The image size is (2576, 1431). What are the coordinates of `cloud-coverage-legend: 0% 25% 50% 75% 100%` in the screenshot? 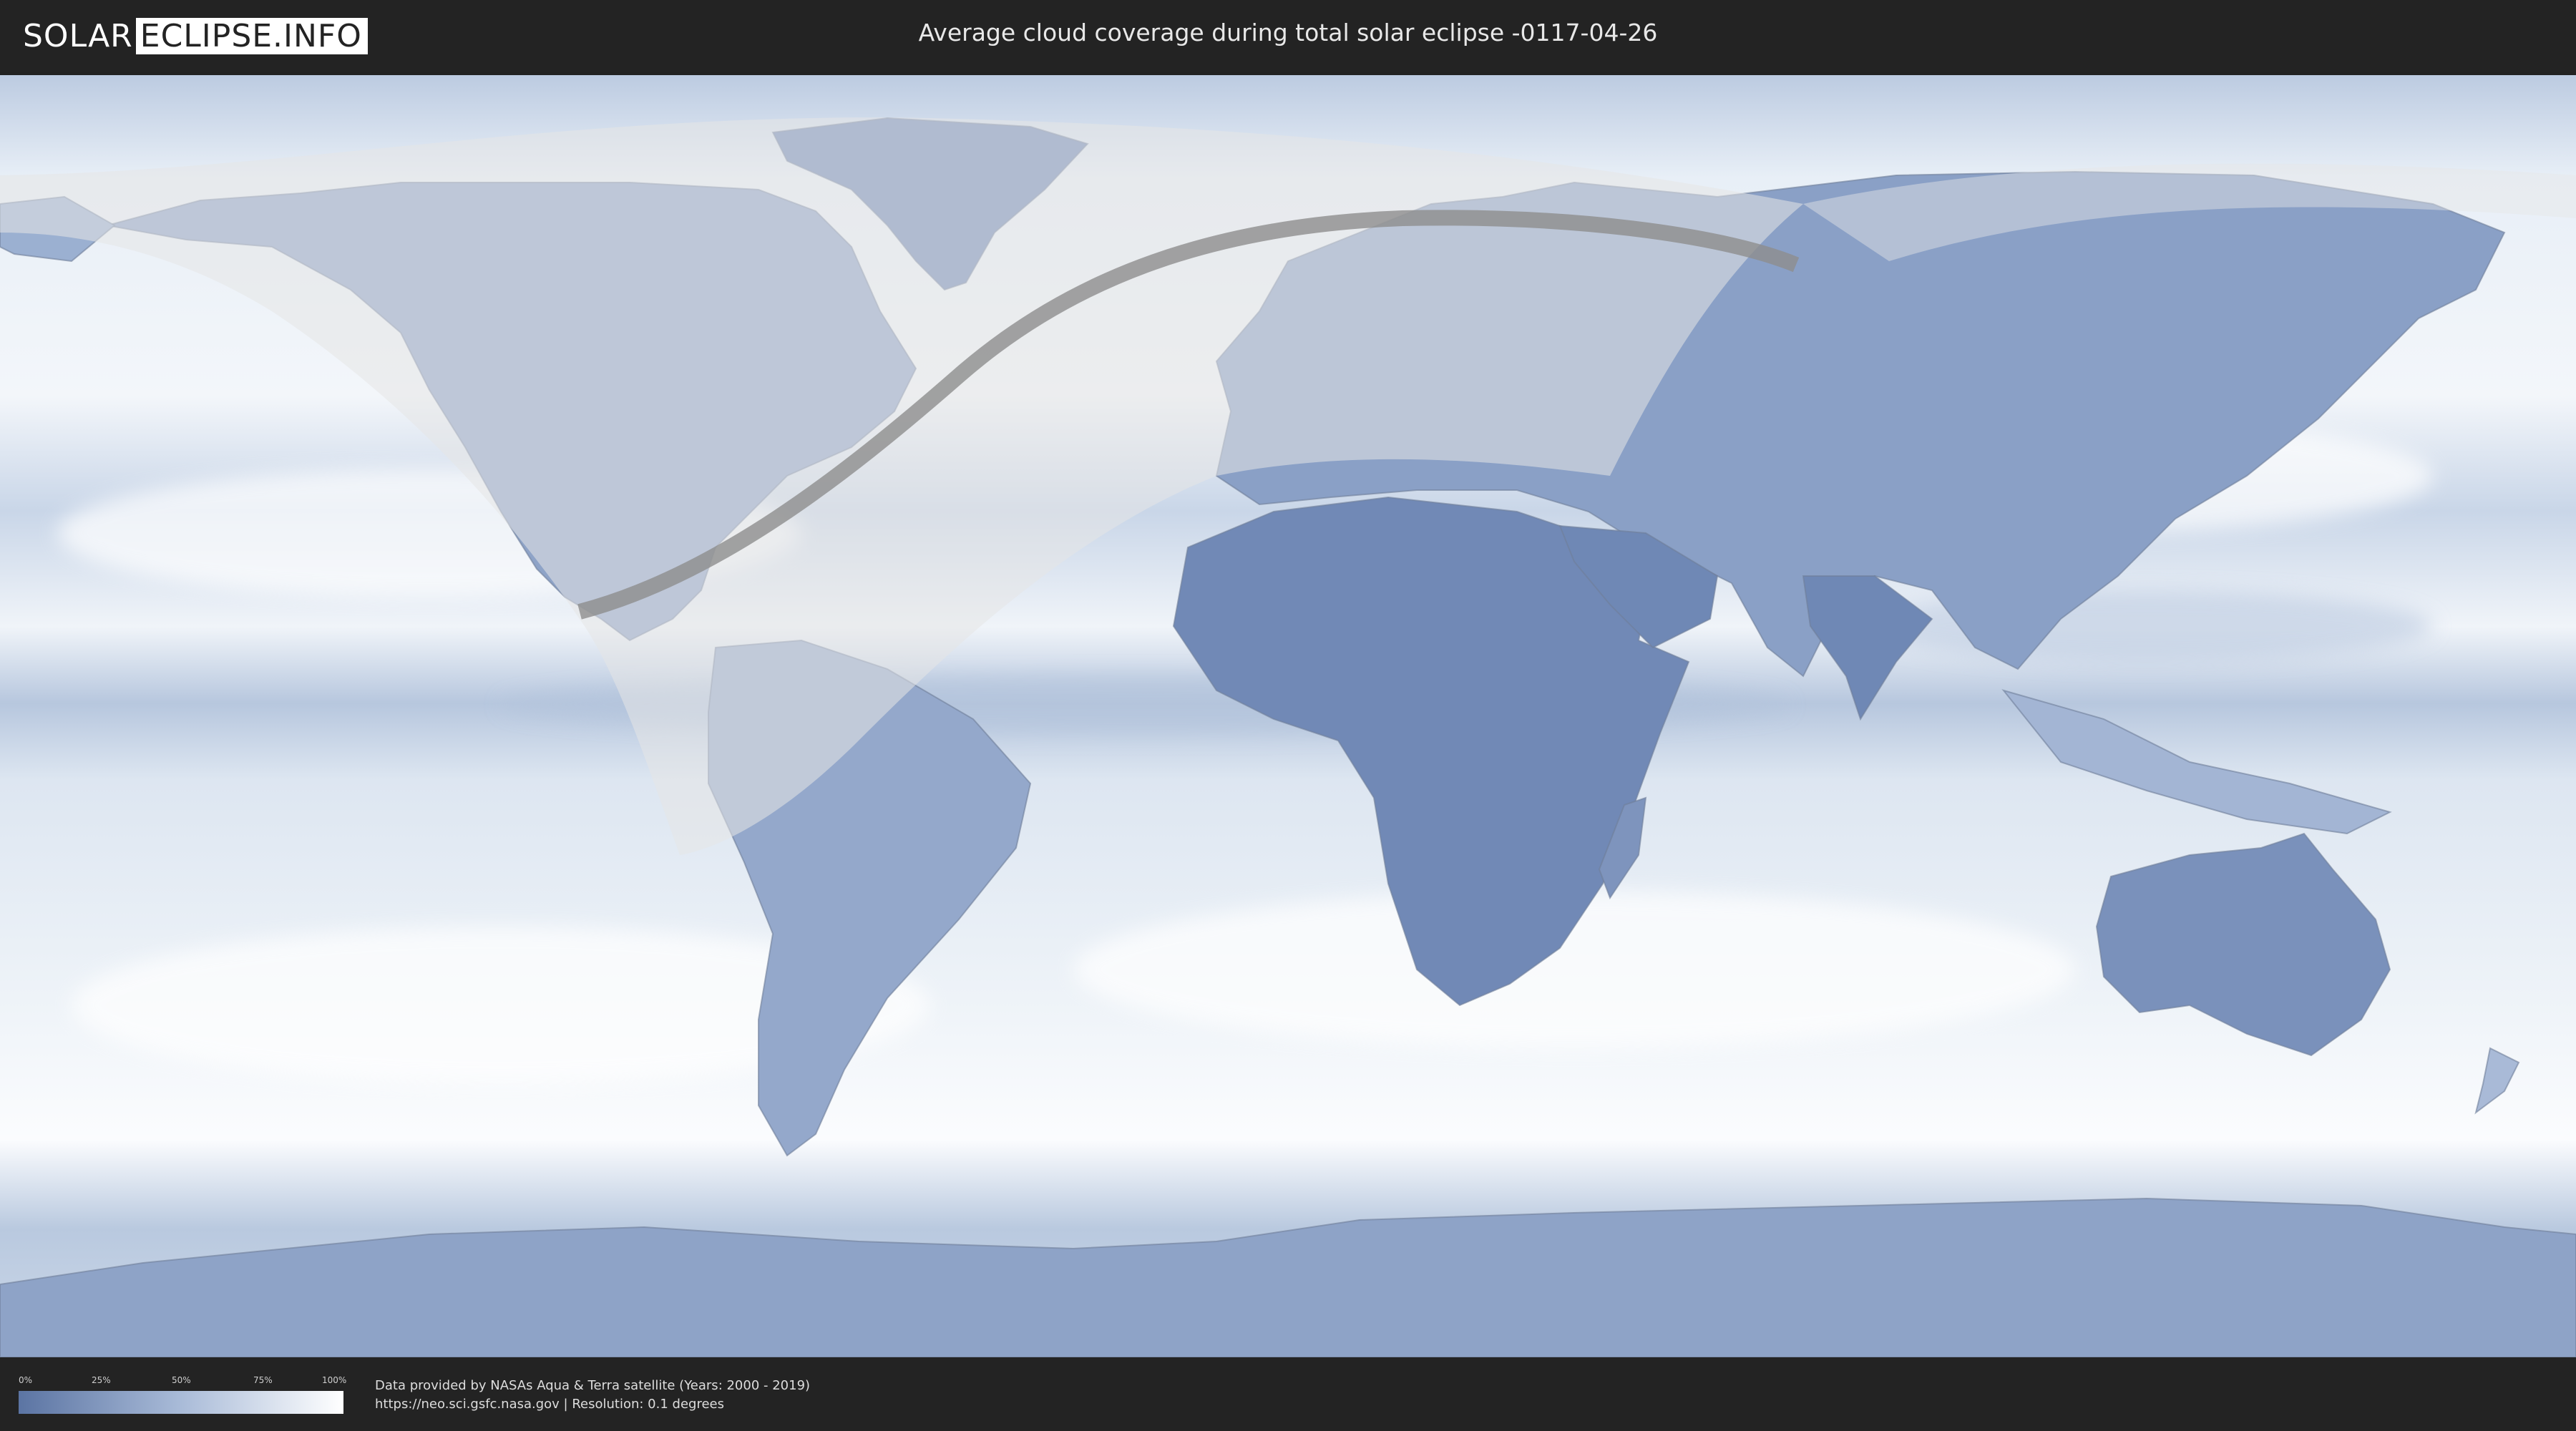 It's located at (183, 1394).